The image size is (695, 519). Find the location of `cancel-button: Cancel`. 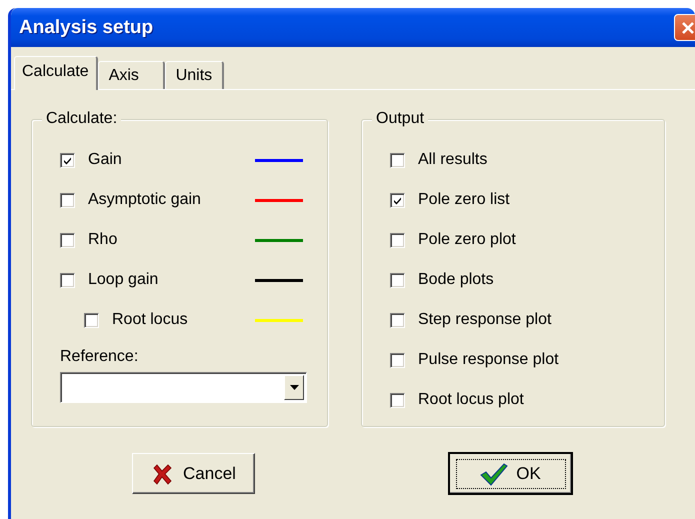

cancel-button: Cancel is located at coordinates (193, 473).